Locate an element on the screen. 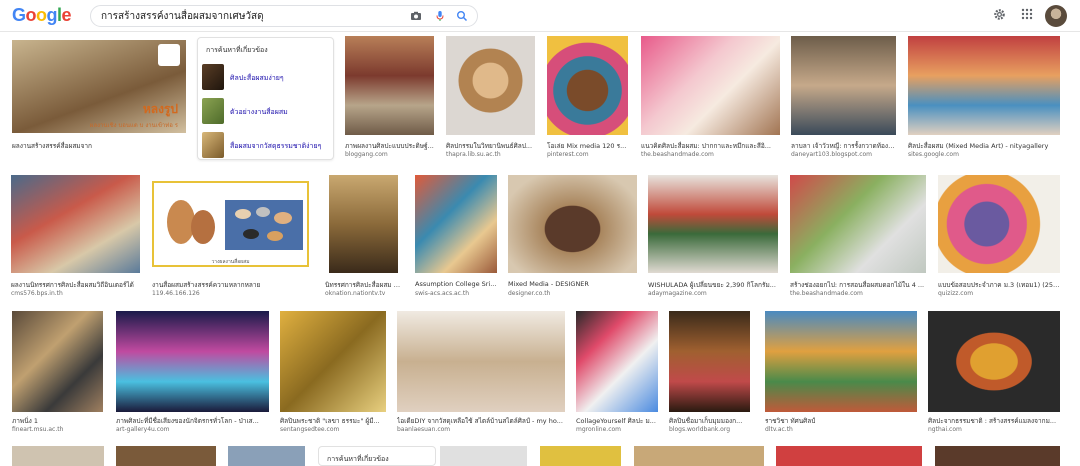  apps-icon is located at coordinates (1027, 16).